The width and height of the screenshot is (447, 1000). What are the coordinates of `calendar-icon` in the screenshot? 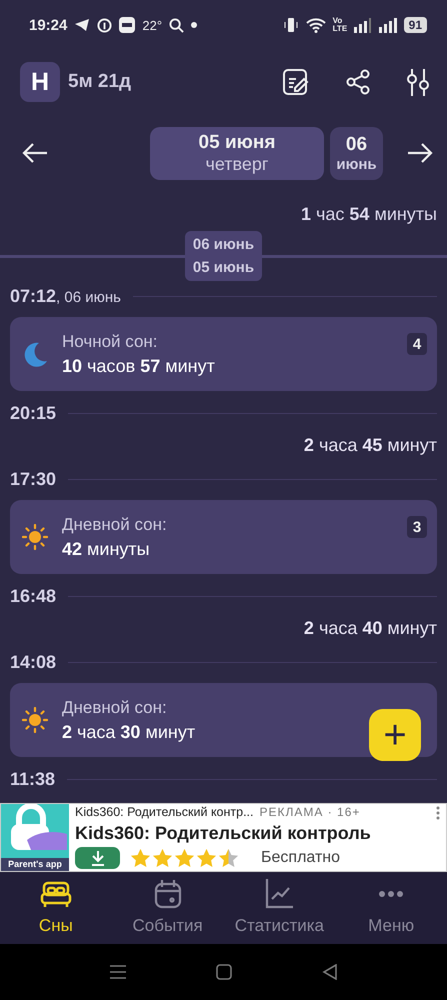 It's located at (168, 894).